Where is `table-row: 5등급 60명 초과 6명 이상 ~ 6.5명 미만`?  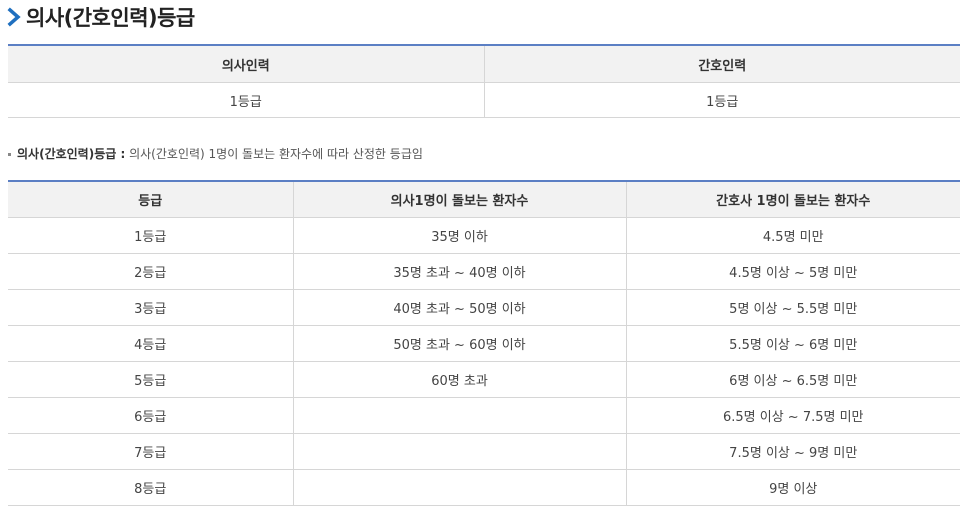 table-row: 5등급 60명 초과 6명 이상 ~ 6.5명 미만 is located at coordinates (484, 379).